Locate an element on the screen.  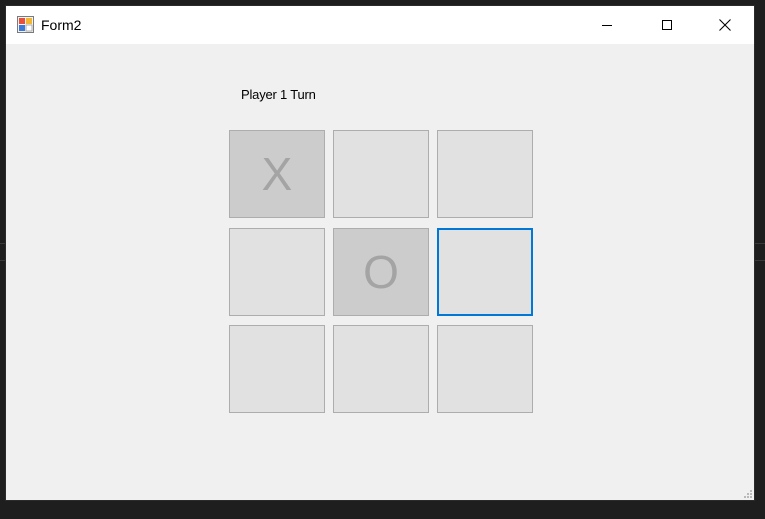
resize-grip-icon is located at coordinates (747, 493).